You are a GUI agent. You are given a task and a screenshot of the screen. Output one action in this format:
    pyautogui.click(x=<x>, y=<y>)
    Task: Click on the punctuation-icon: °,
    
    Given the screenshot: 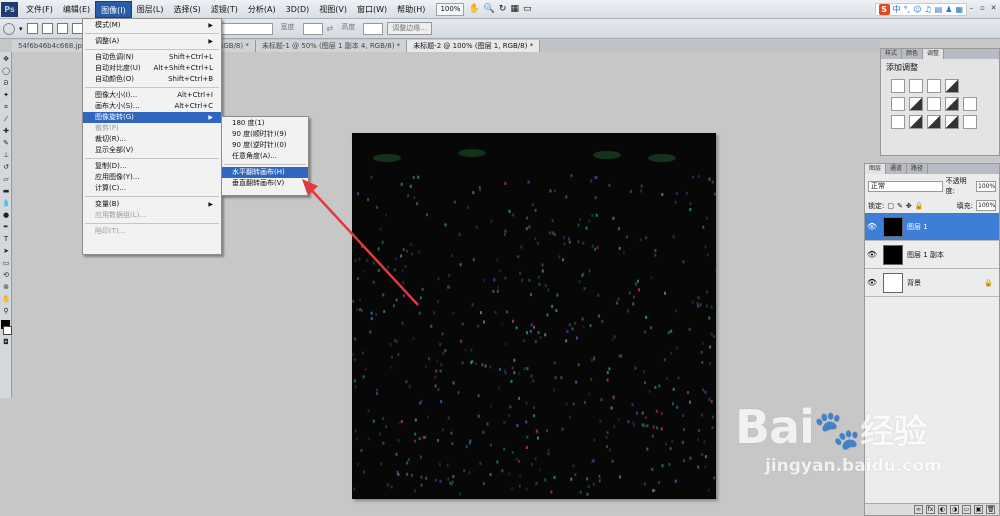 What is the action you would take?
    pyautogui.click(x=907, y=9)
    